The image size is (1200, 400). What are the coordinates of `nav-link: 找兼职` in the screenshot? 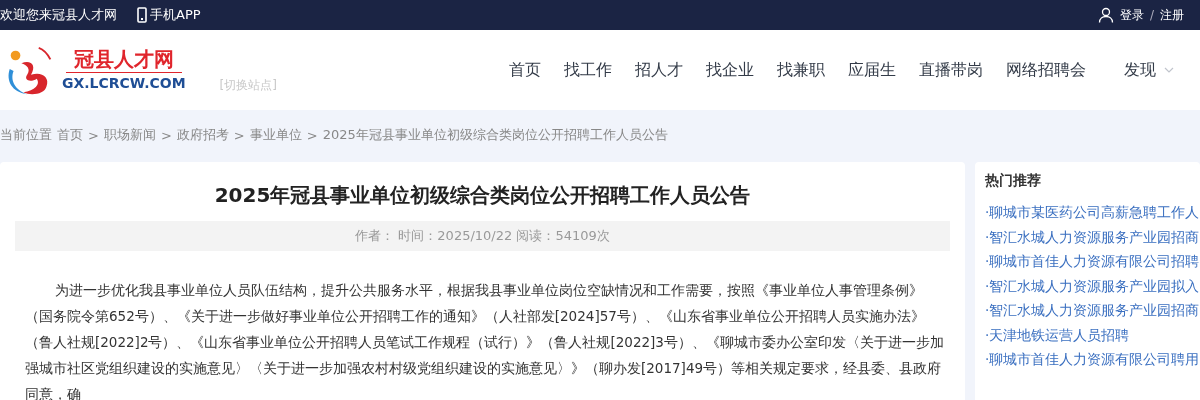 It's located at (801, 70).